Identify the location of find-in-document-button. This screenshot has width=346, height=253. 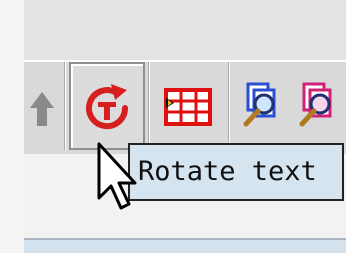
(318, 106).